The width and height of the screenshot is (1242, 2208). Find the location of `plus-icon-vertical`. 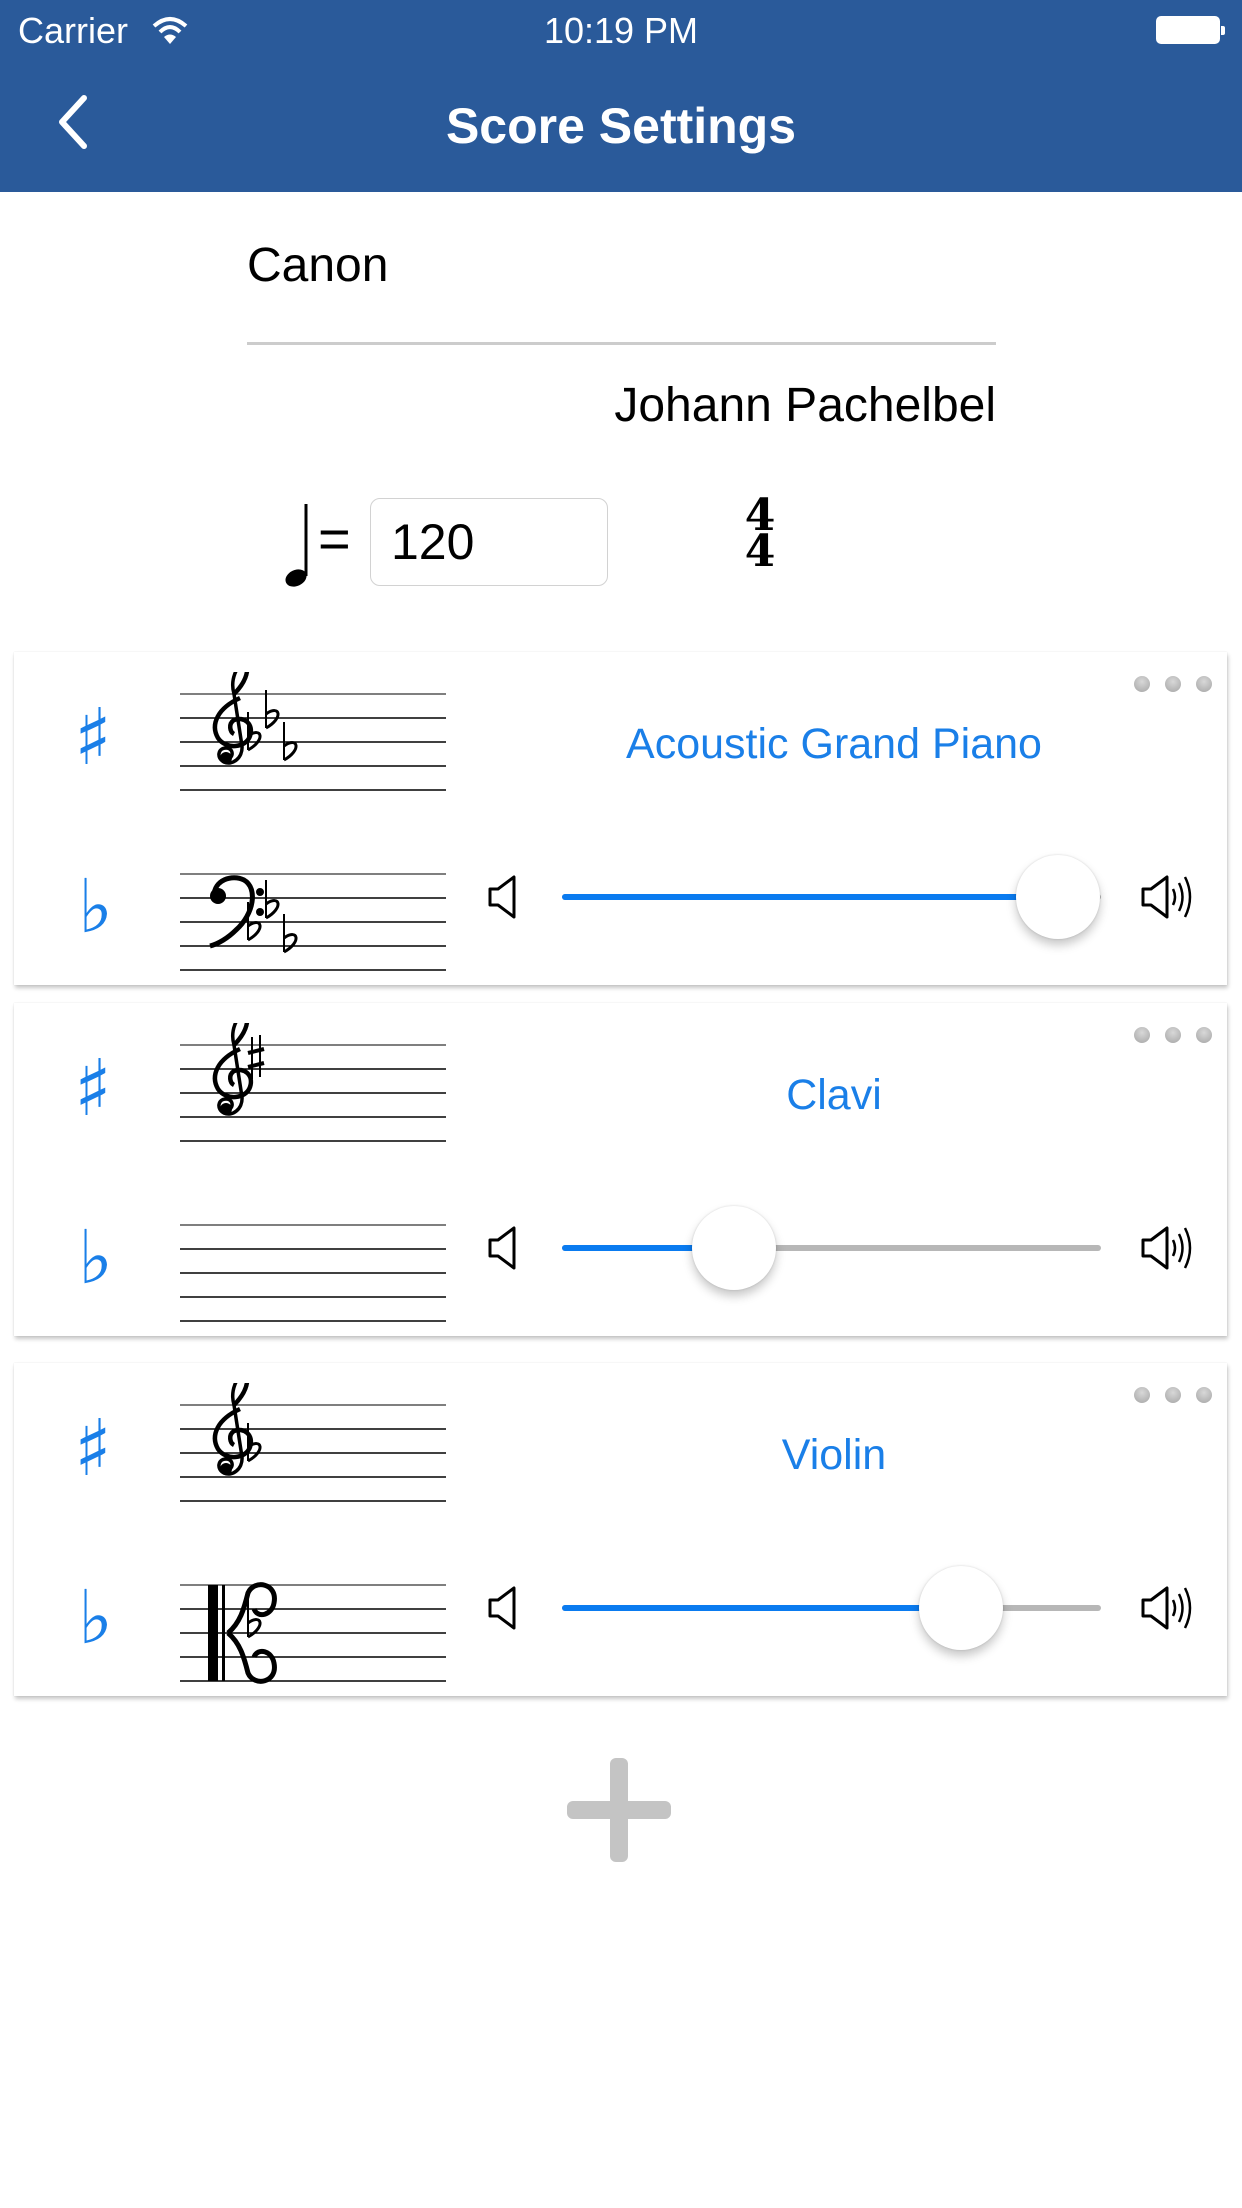

plus-icon-vertical is located at coordinates (619, 1810).